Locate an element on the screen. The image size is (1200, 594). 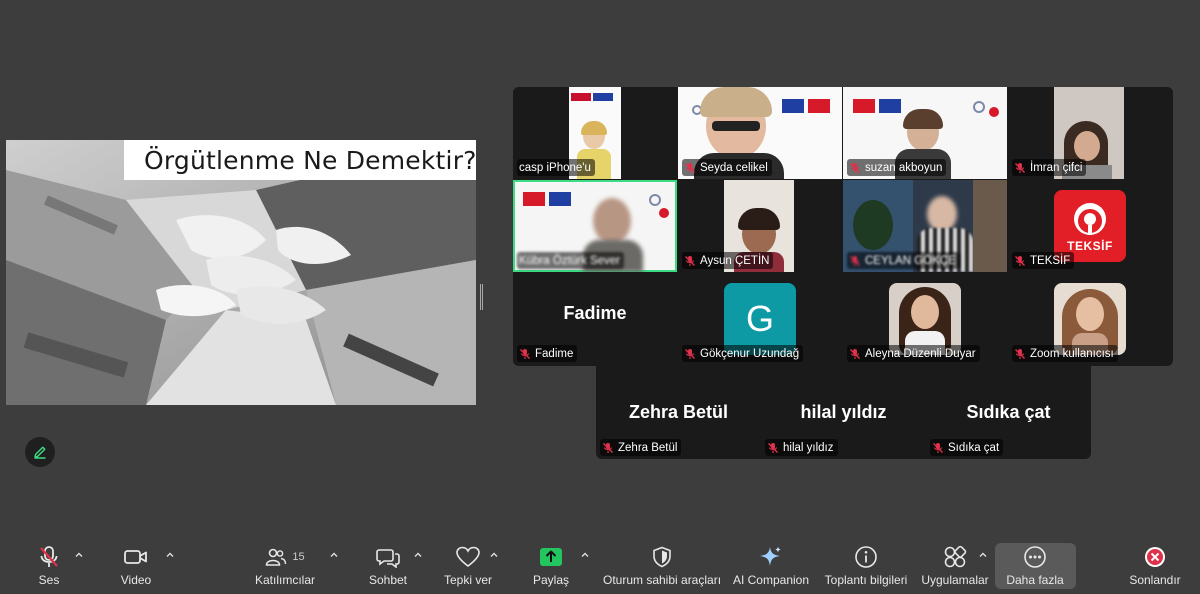
chat-icon is located at coordinates (388, 558).